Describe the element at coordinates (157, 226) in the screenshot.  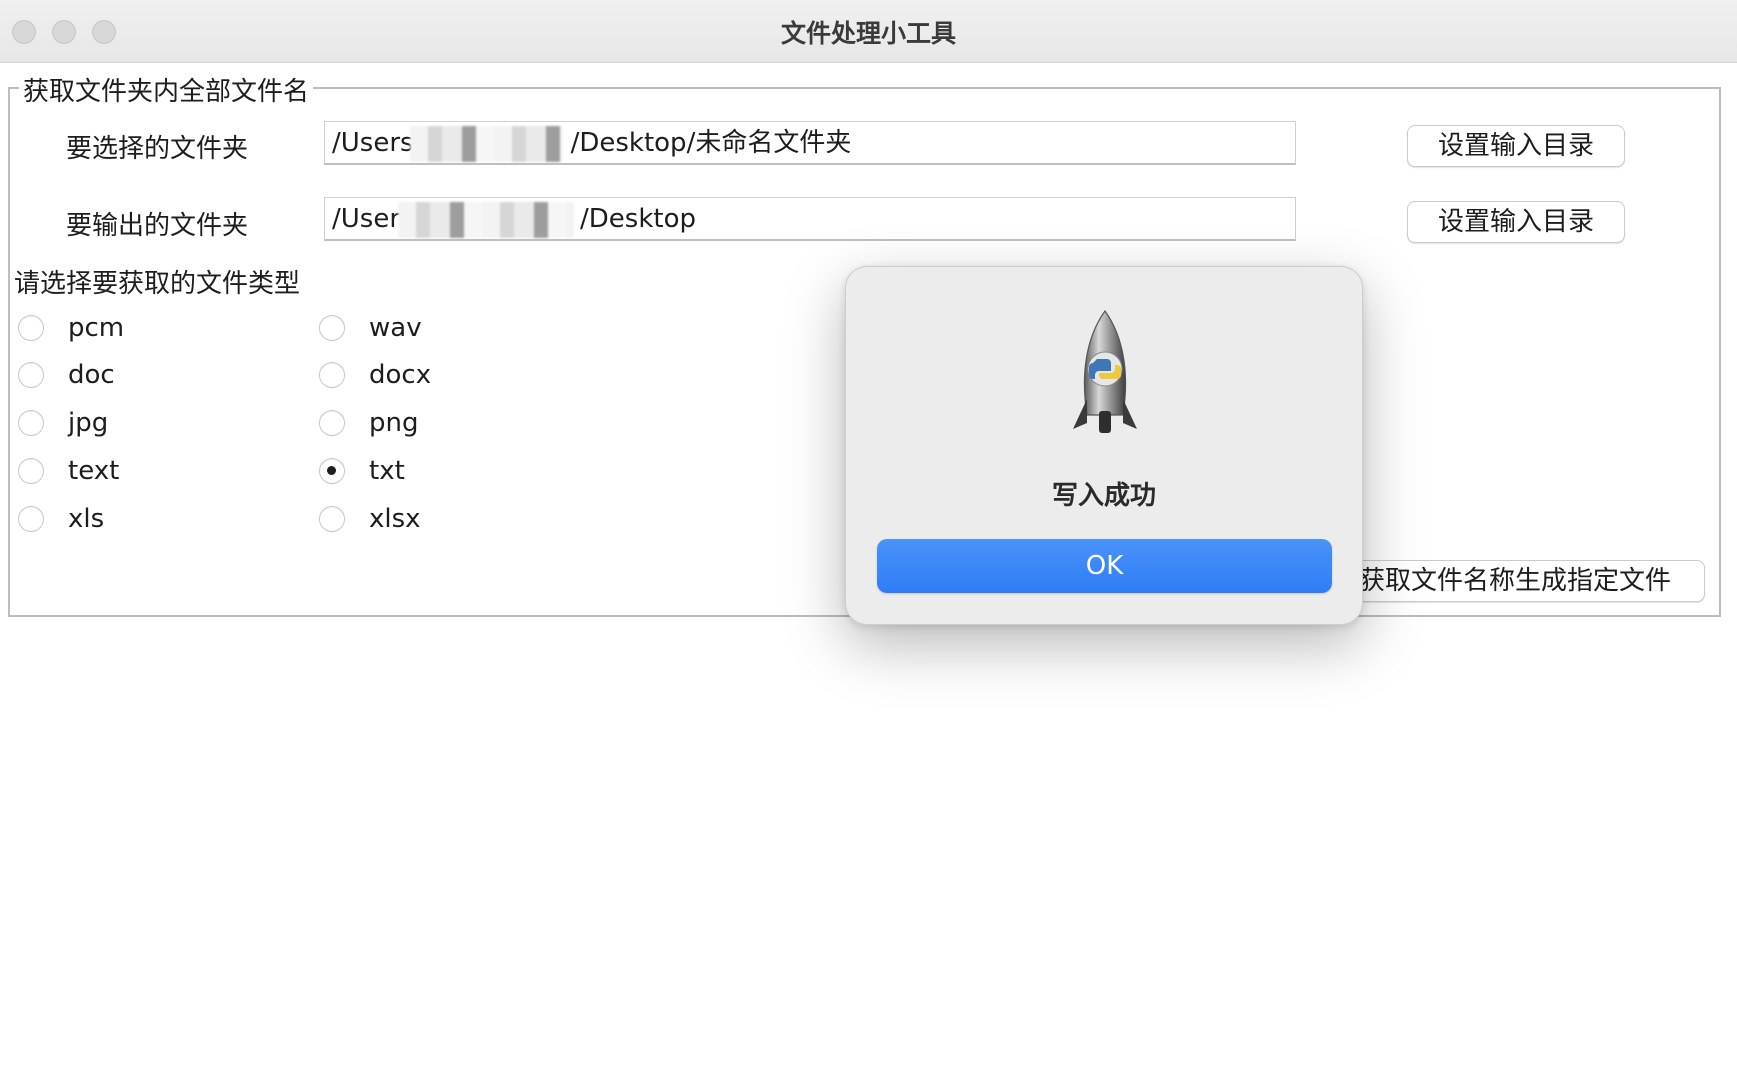
I see `output-folder-label: 要输出的文件夹` at that location.